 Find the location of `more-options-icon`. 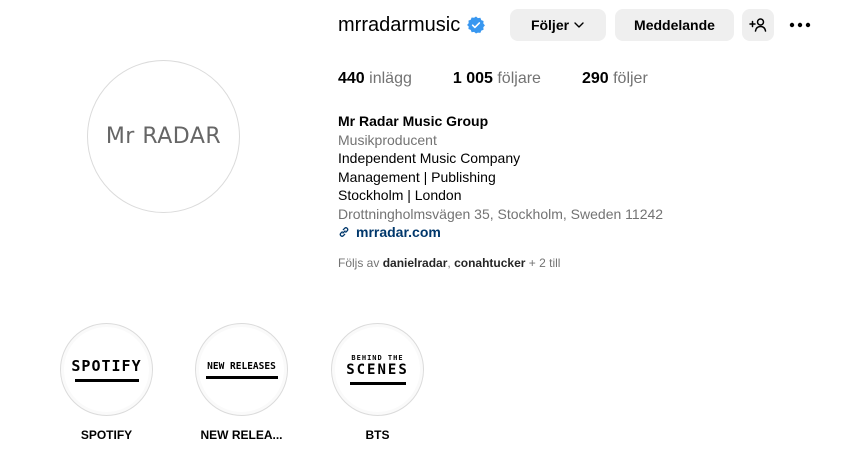

more-options-icon is located at coordinates (800, 25).